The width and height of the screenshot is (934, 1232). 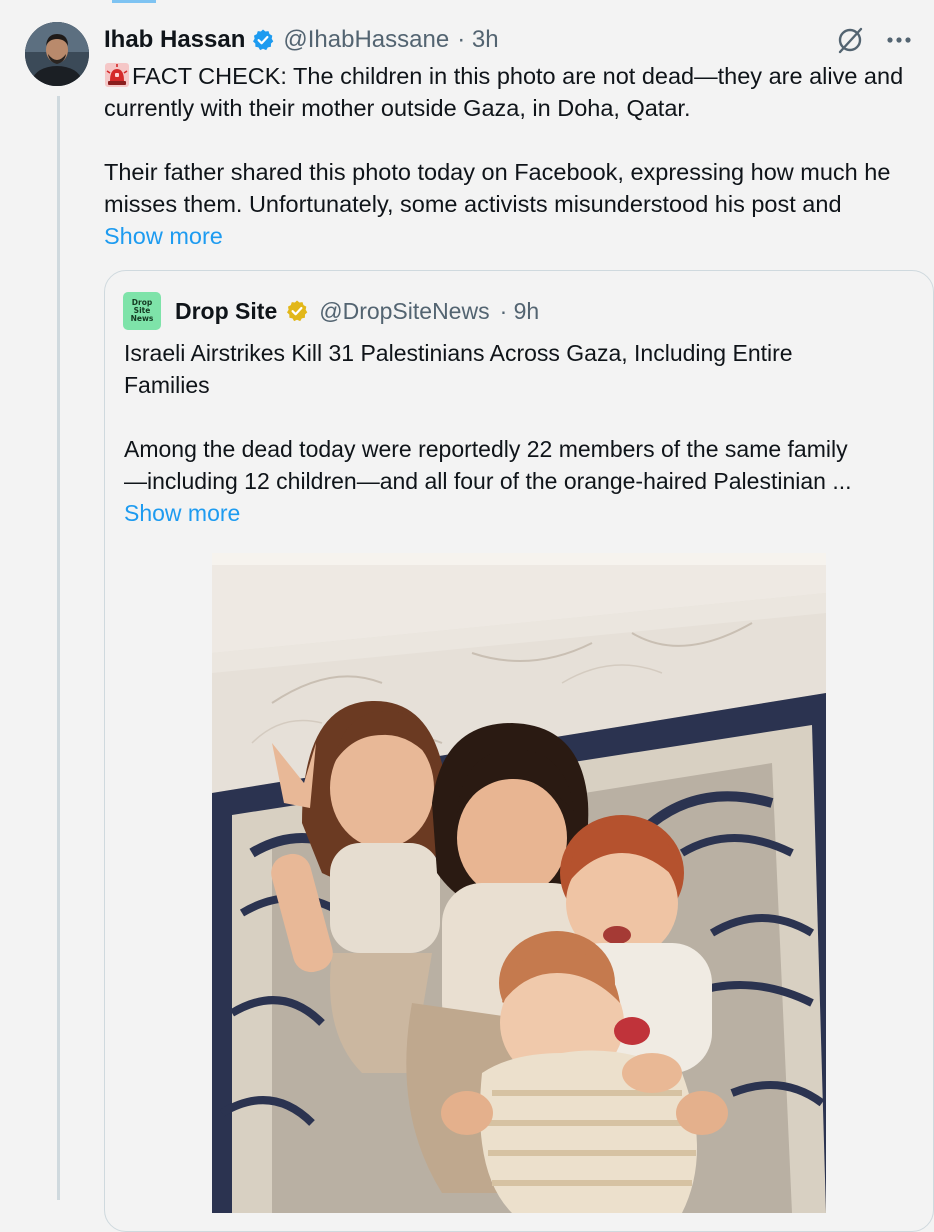 I want to click on quoted-author-handle: @DropSiteNews, so click(x=404, y=311).